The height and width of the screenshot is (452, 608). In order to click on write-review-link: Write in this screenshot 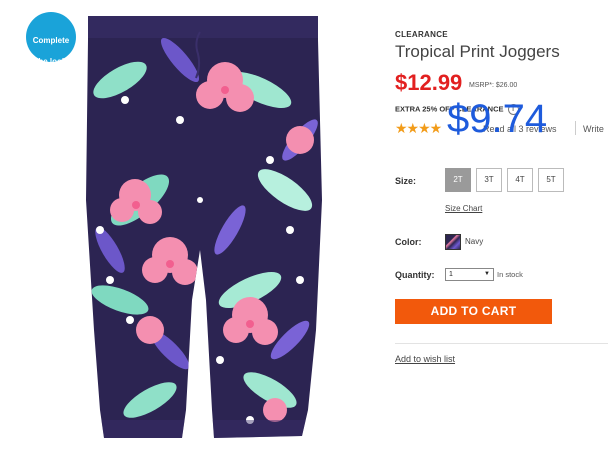, I will do `click(593, 129)`.